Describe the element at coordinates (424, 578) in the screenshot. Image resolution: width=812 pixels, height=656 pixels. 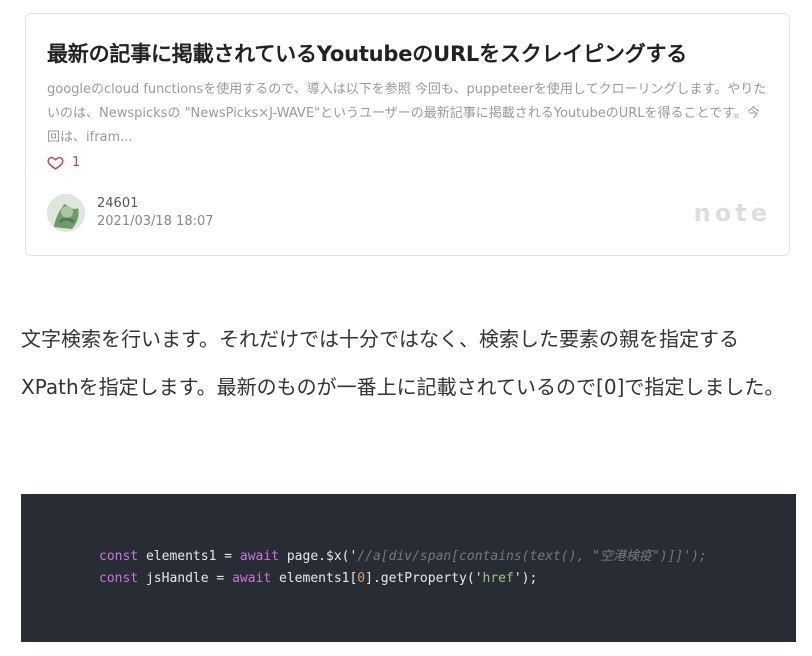
I see `code-text: ].getProperty('` at that location.